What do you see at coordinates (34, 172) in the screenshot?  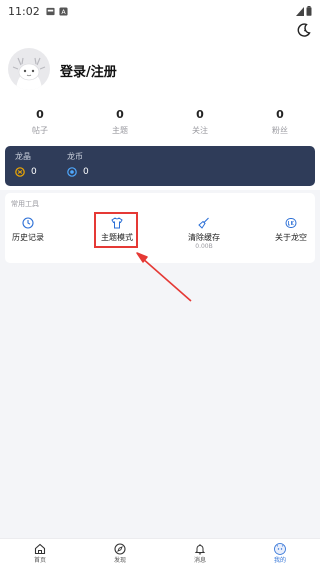 I see `wallet-crystal-value: 0` at bounding box center [34, 172].